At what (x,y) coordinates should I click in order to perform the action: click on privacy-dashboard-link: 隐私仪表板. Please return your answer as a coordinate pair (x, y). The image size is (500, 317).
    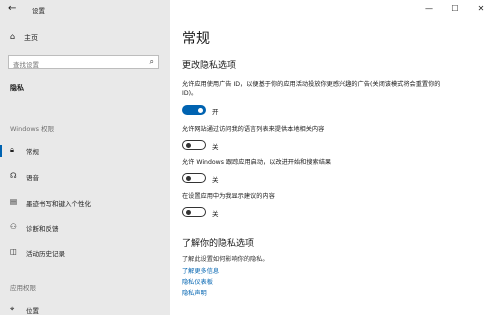
    Looking at the image, I should click on (197, 281).